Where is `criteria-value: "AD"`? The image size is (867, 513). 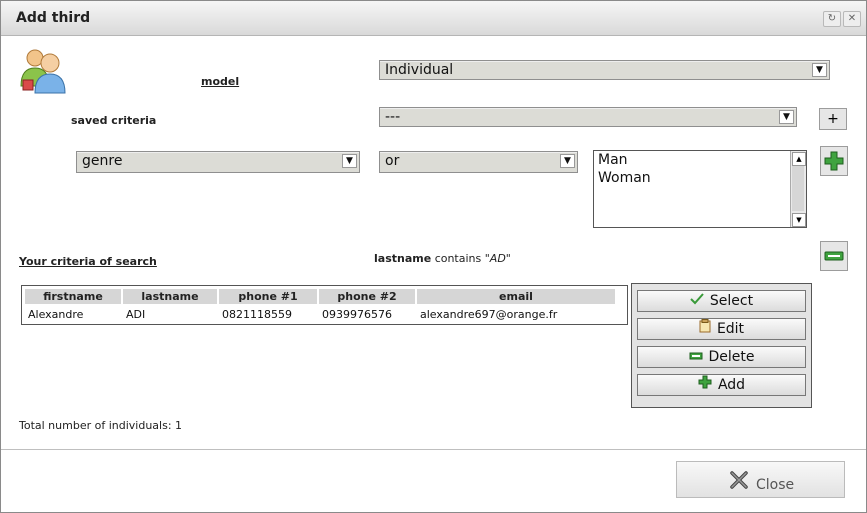
criteria-value: "AD" is located at coordinates (497, 258).